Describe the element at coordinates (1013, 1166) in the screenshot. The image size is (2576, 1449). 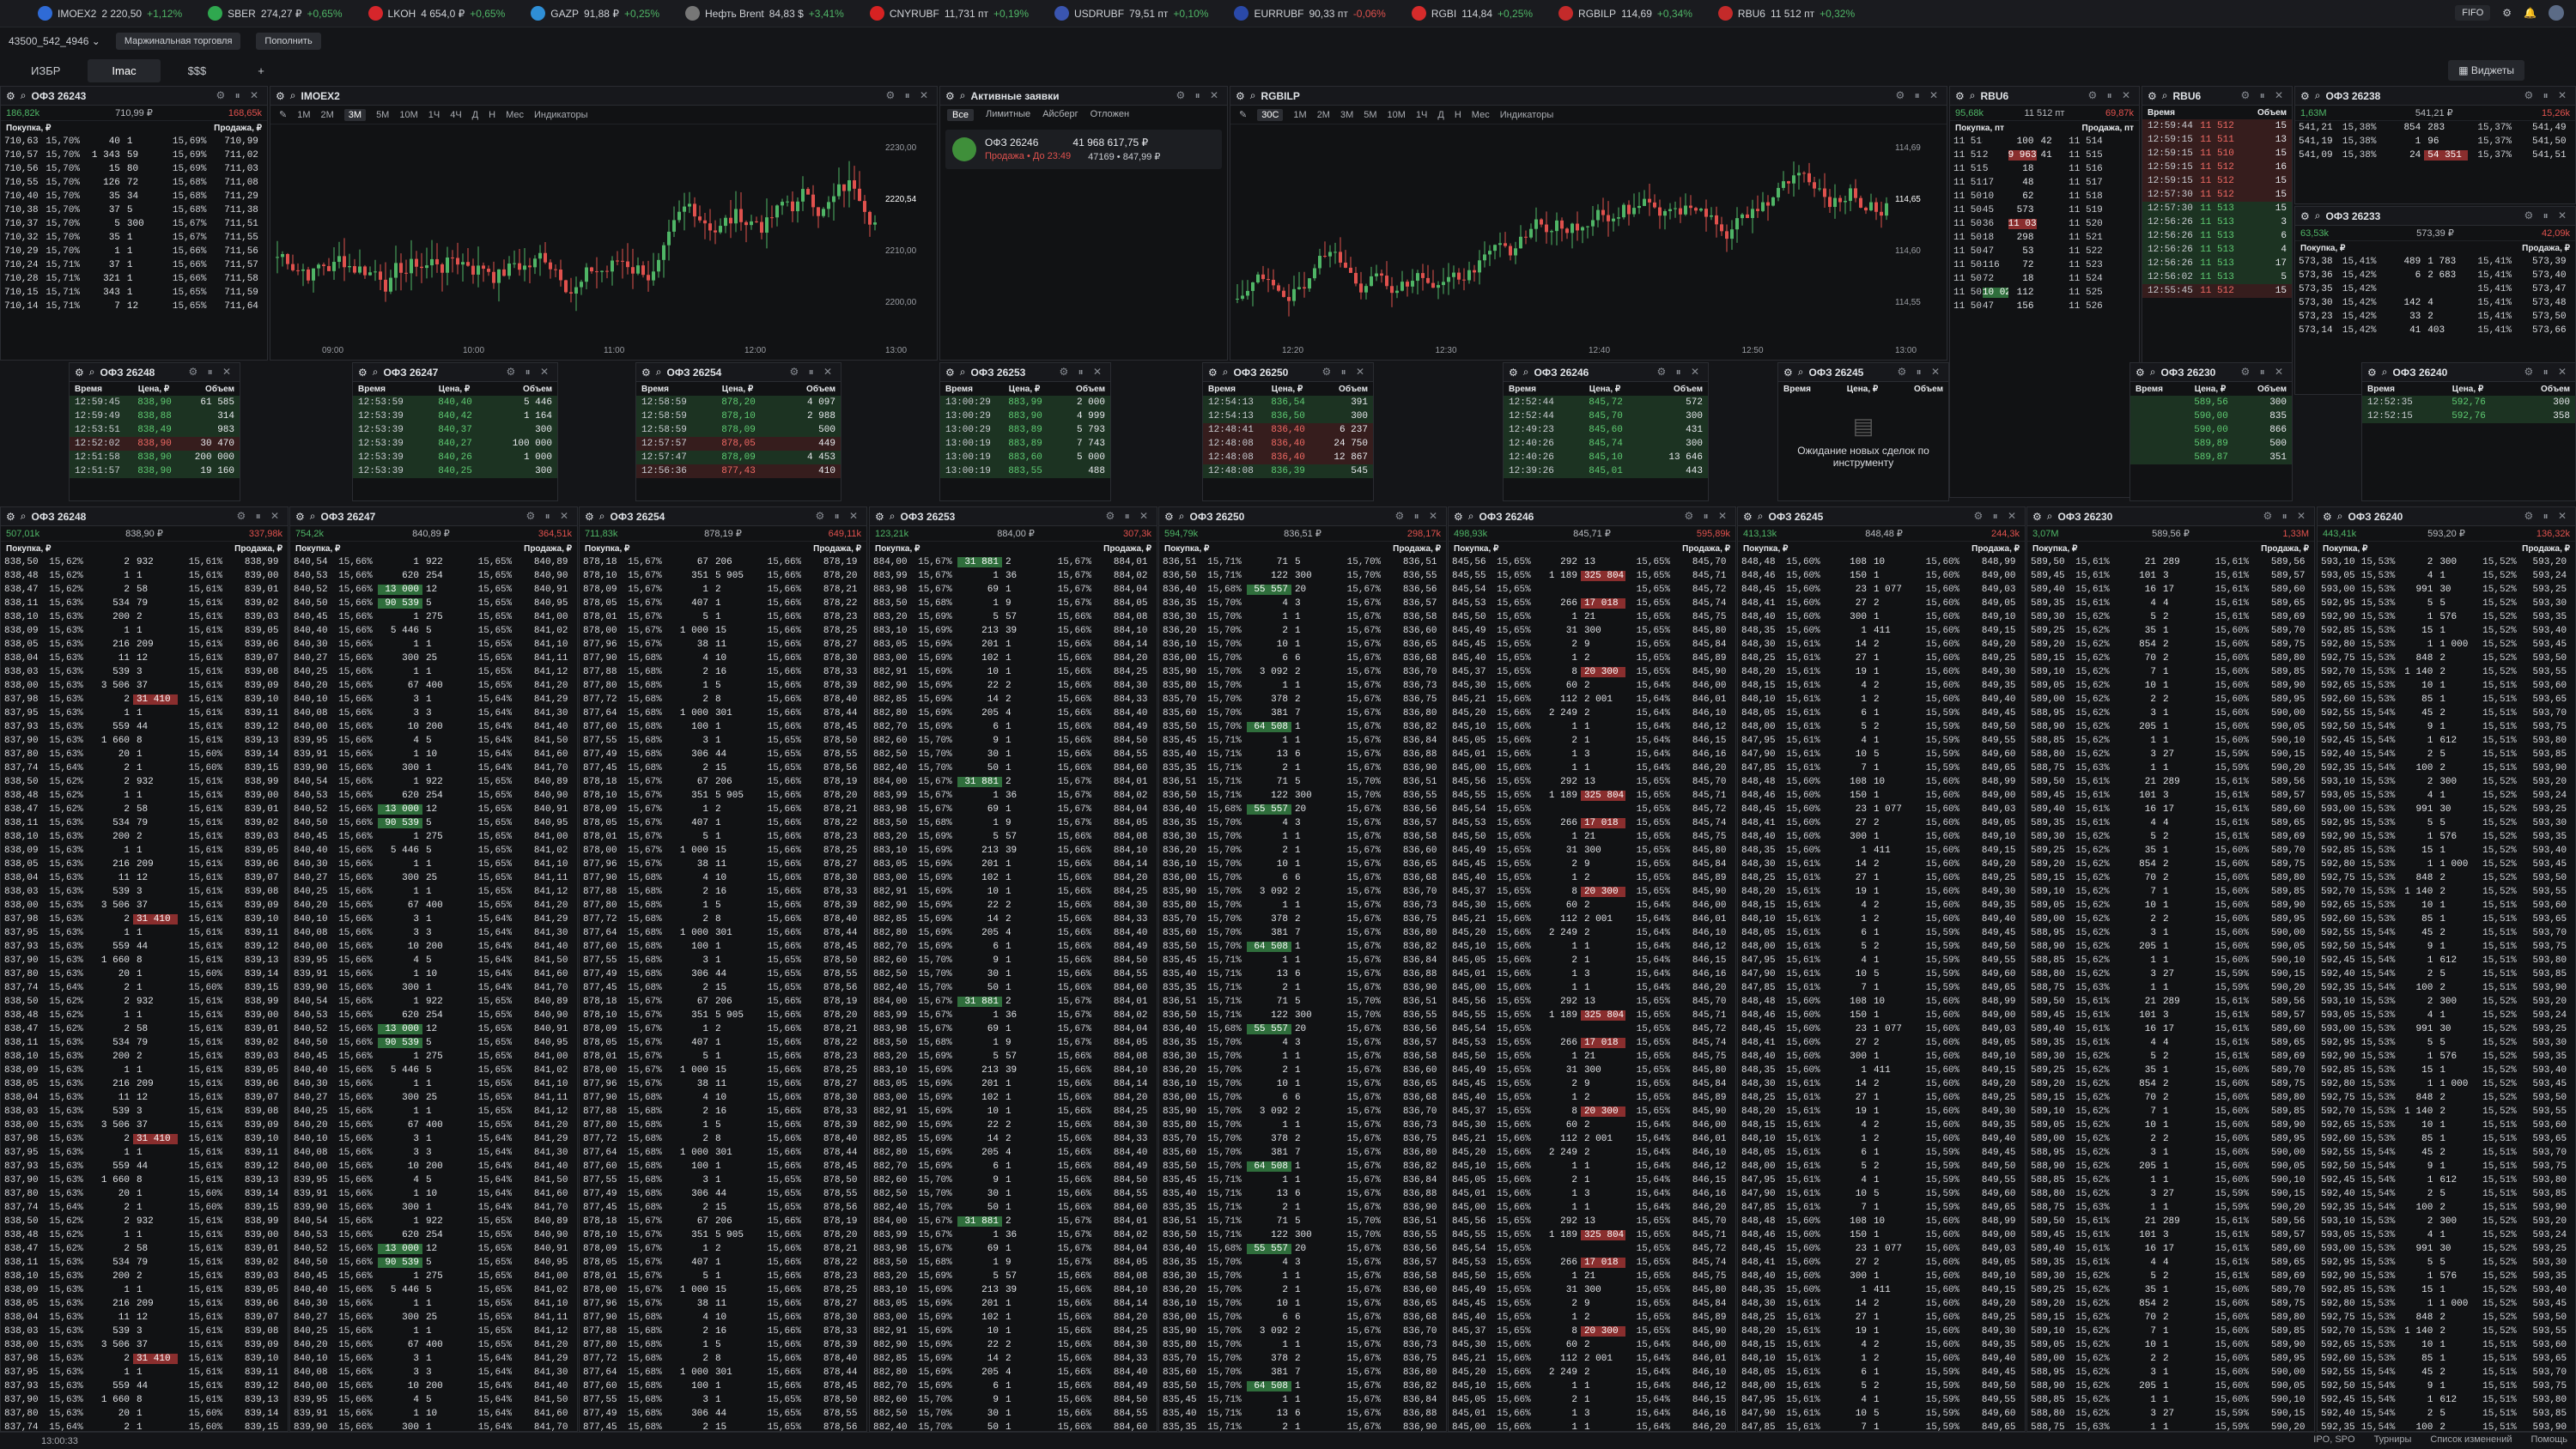
I see `book-row: 882,70 15,69% 6 1 15,66% 884,49` at that location.